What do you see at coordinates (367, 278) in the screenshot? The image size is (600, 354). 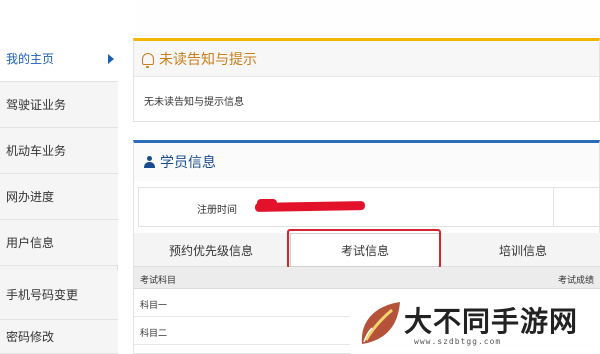 I see `table-header: 考试科目 考试成绩` at bounding box center [367, 278].